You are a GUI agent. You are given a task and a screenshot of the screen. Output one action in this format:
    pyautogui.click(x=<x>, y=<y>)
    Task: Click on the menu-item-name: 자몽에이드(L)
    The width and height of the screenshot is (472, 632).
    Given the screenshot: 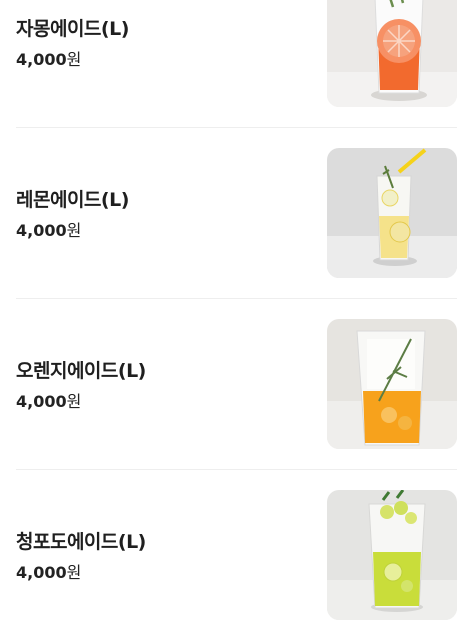 What is the action you would take?
    pyautogui.click(x=72, y=29)
    